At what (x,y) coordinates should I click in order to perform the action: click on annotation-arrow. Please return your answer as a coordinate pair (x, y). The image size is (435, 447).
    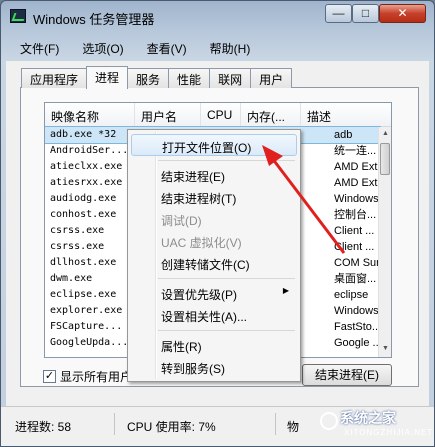
    Looking at the image, I should click on (304, 199).